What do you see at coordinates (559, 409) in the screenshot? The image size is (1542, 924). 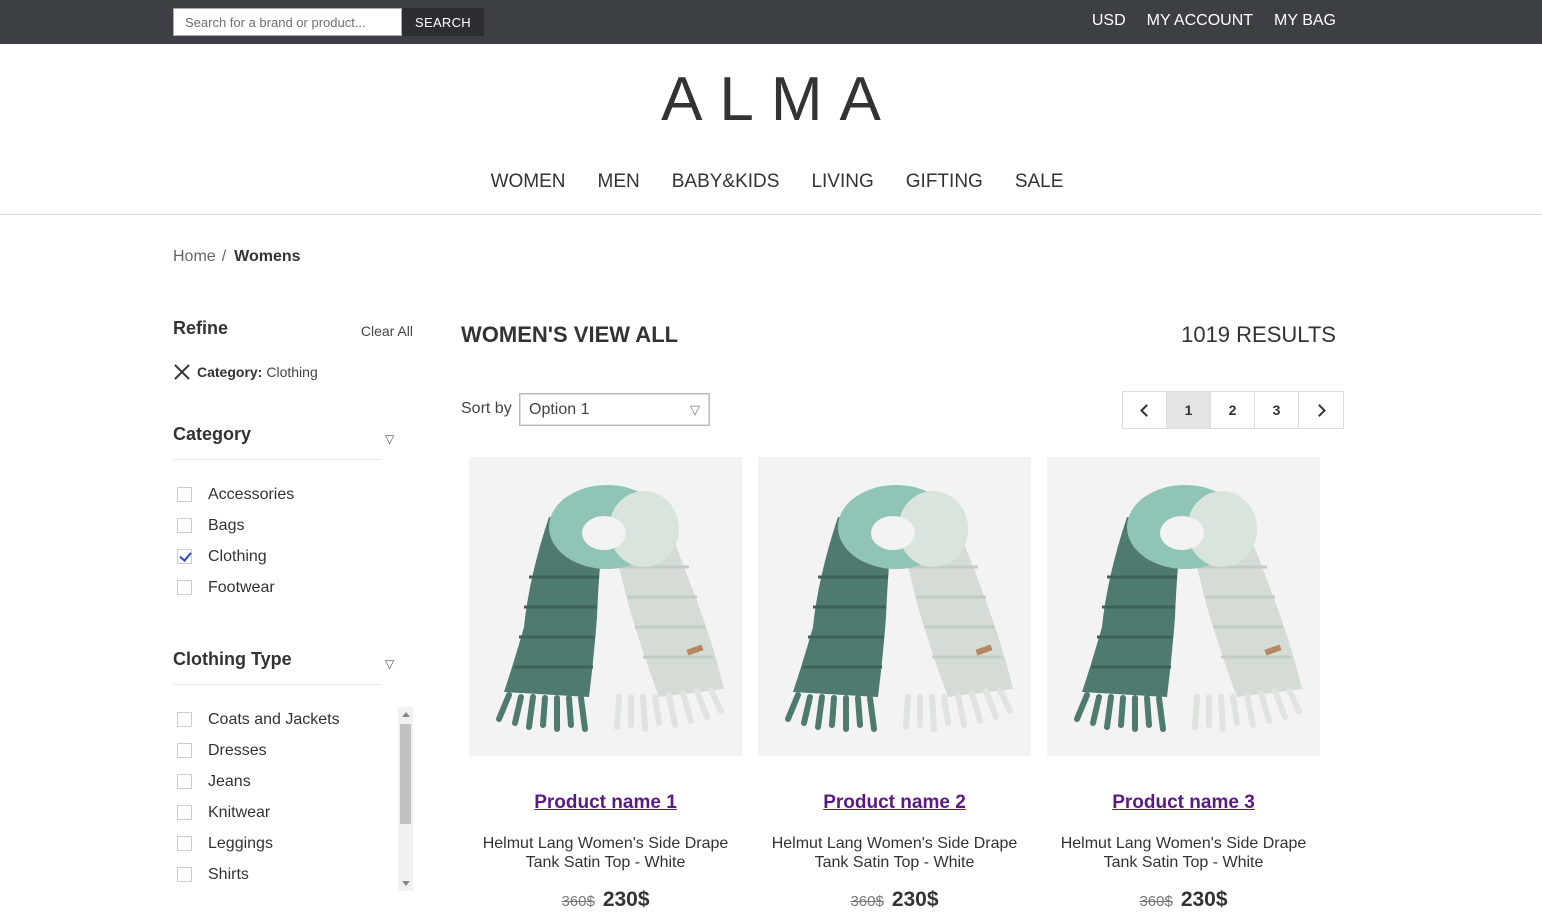 I see `sort-selected-value: Option 1` at bounding box center [559, 409].